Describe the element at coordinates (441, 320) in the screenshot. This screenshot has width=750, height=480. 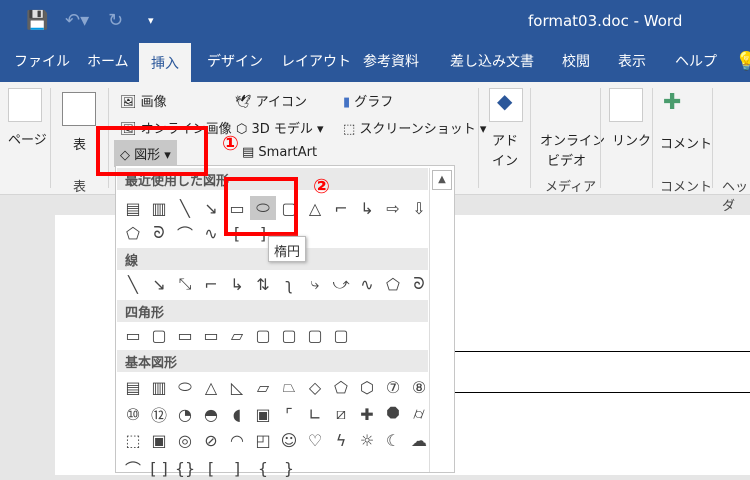
I see `gallery-scrollbar: ▲` at that location.